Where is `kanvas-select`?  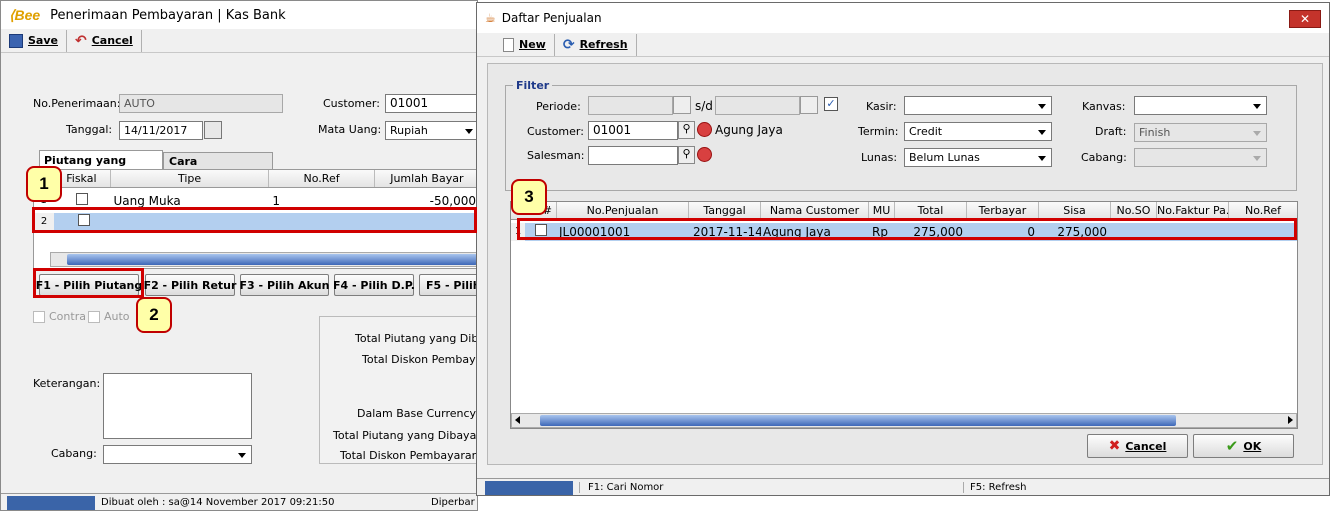
kanvas-select is located at coordinates (1200, 105).